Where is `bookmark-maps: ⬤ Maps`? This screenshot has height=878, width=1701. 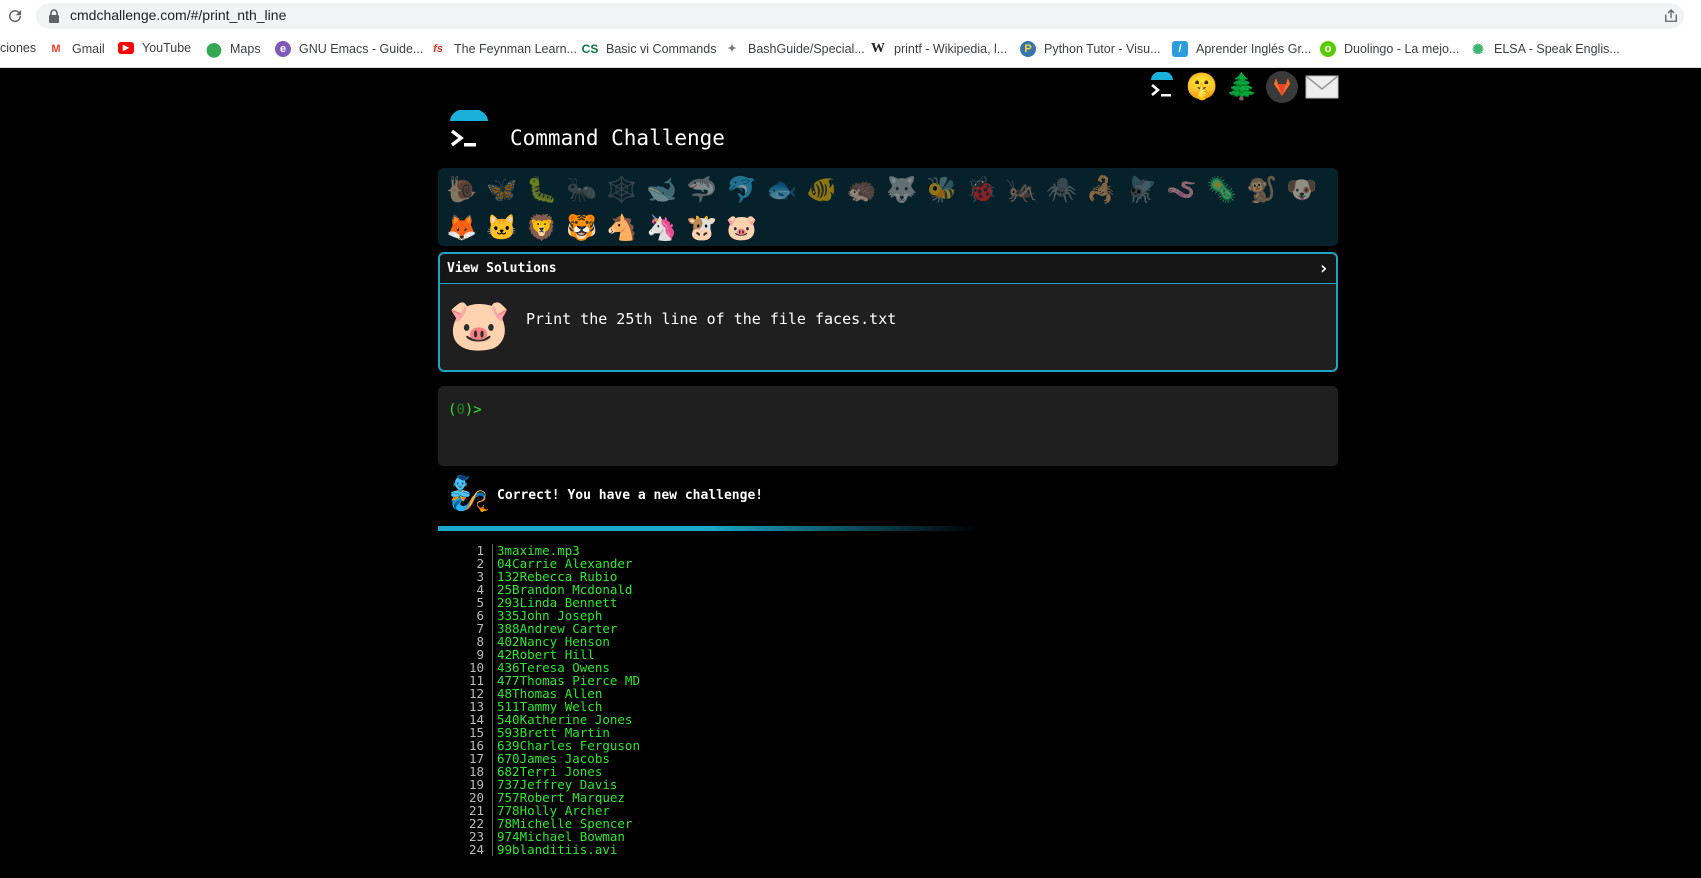
bookmark-maps: ⬤ Maps is located at coordinates (233, 49).